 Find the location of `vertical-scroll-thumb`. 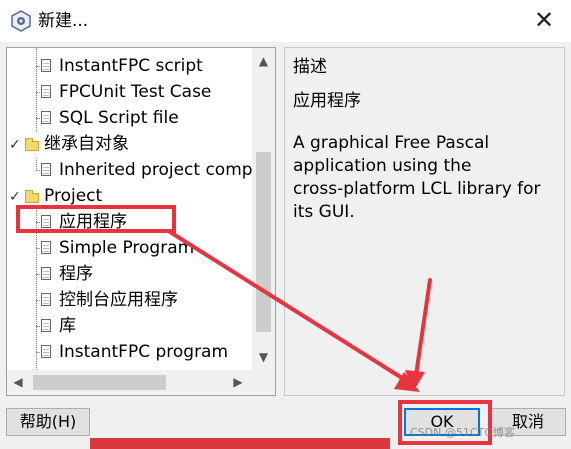

vertical-scroll-thumb is located at coordinates (263, 242).